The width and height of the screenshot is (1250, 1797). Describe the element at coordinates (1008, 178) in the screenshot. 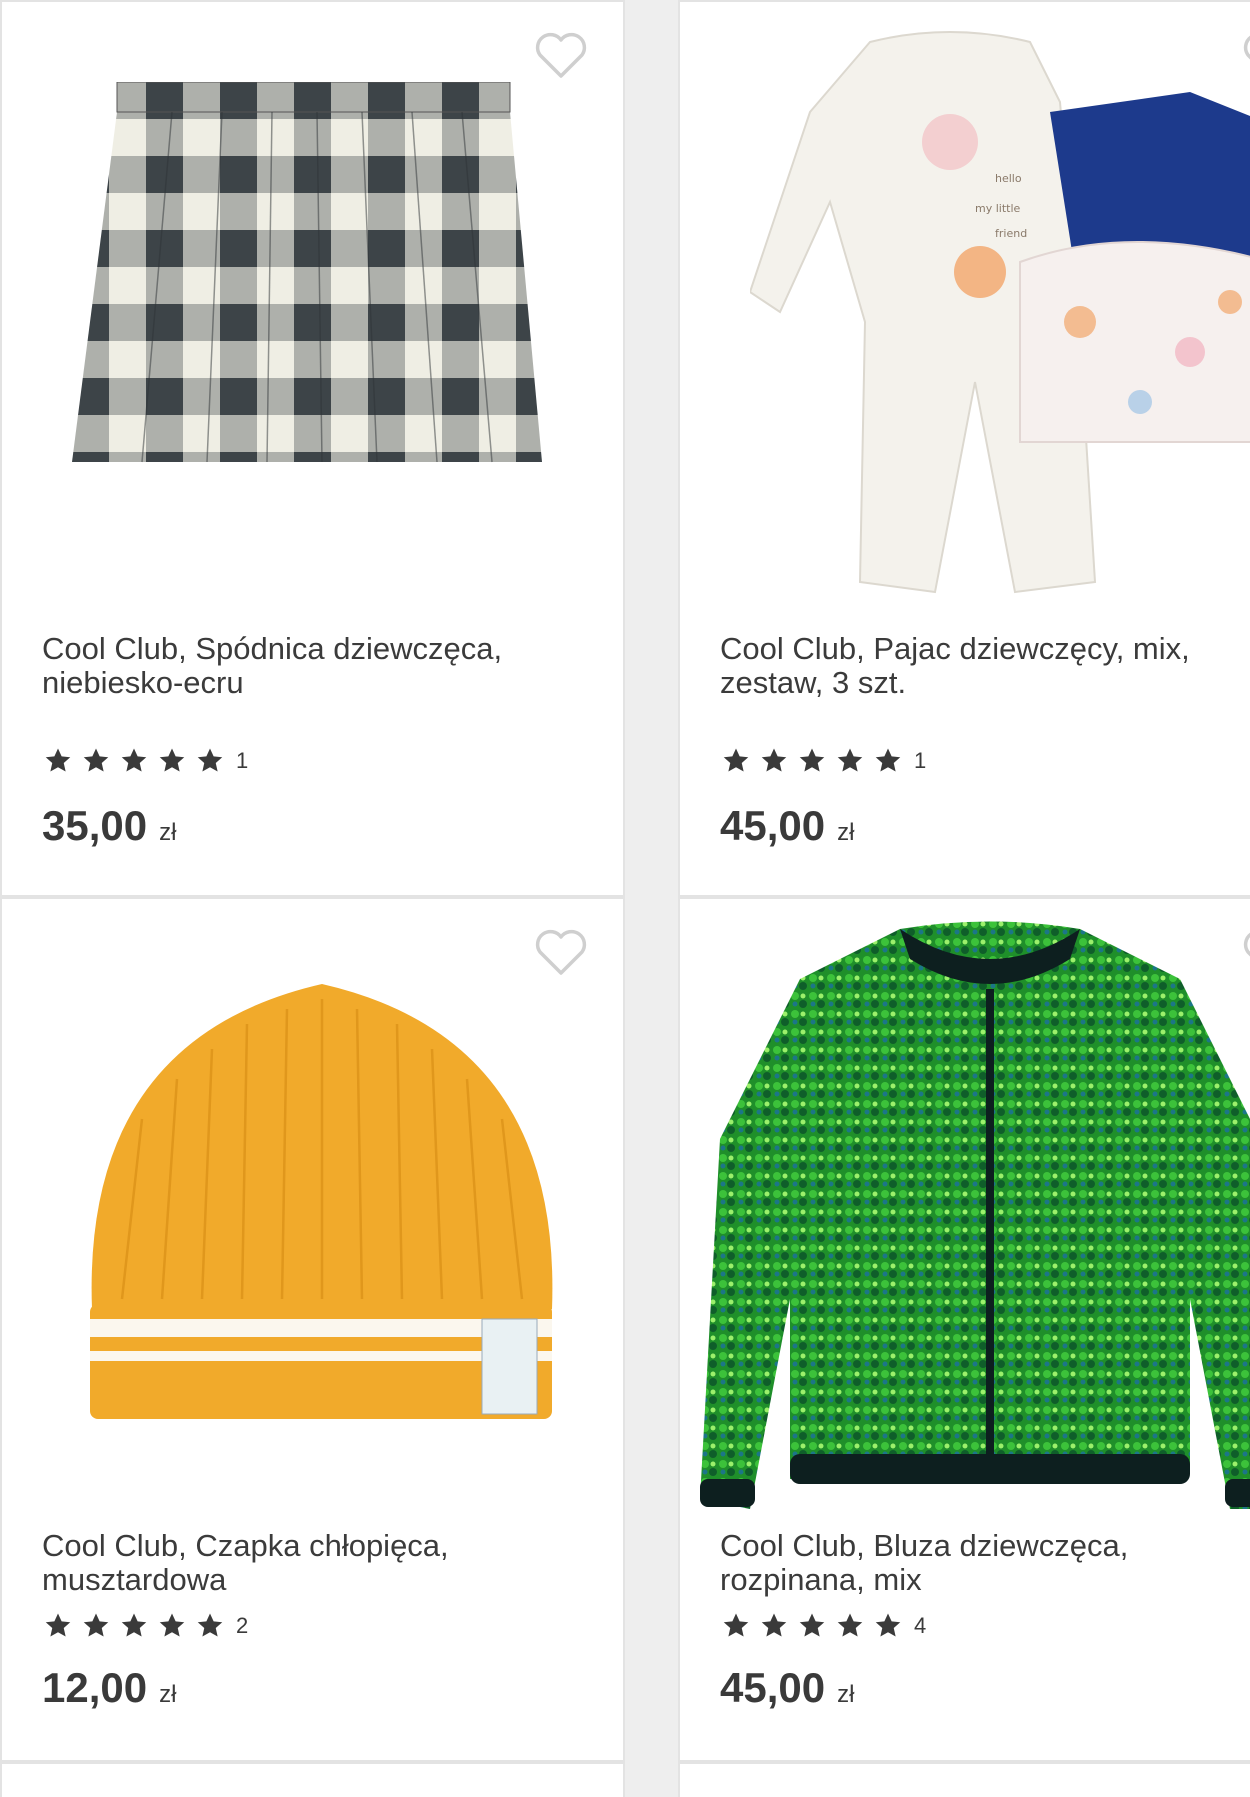

I see `svg-text: hello` at that location.